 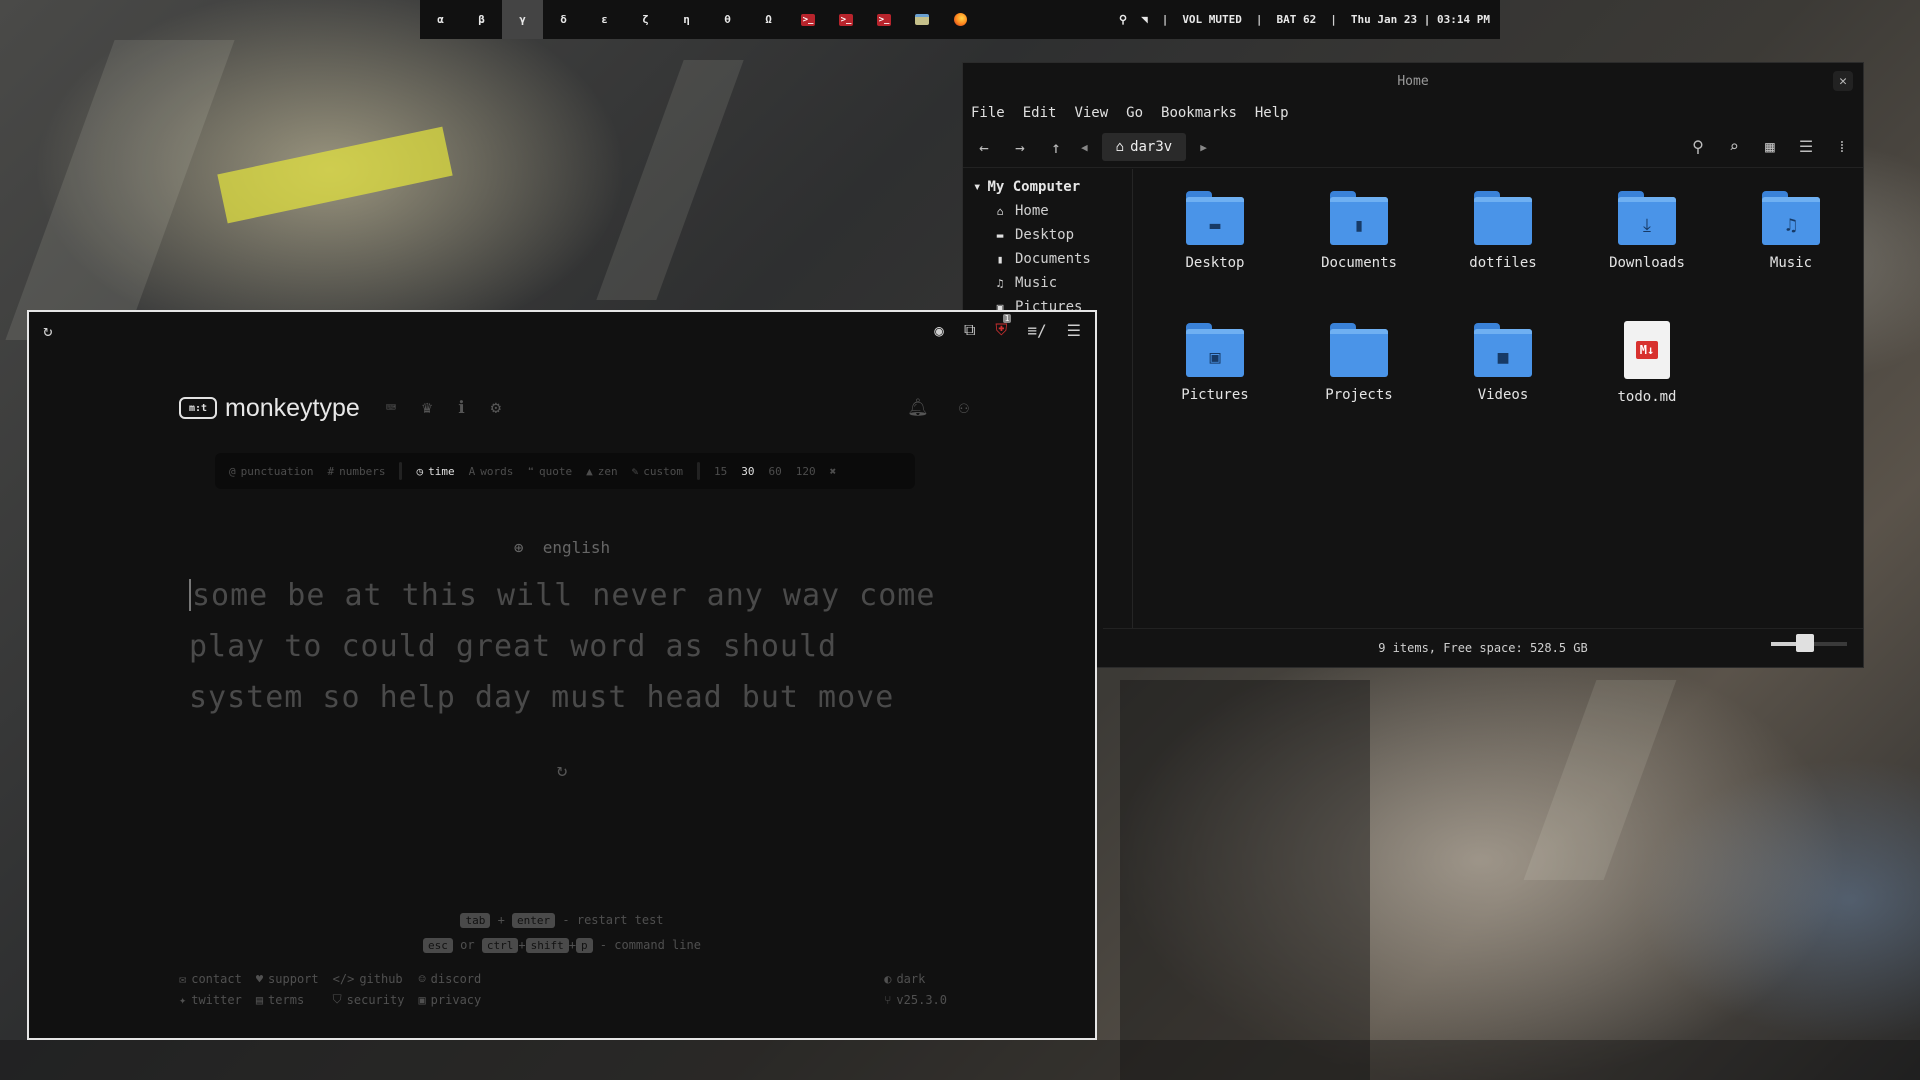 I want to click on info-icon: ℹ, so click(x=461, y=408).